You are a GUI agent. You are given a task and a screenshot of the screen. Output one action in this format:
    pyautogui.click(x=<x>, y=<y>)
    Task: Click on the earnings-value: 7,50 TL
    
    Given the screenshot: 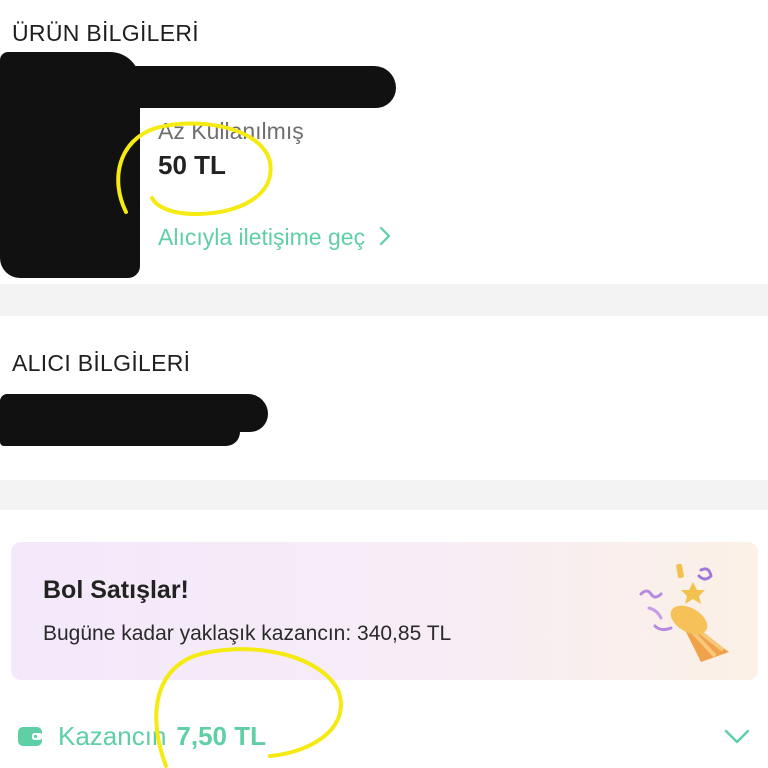 What is the action you would take?
    pyautogui.click(x=221, y=735)
    